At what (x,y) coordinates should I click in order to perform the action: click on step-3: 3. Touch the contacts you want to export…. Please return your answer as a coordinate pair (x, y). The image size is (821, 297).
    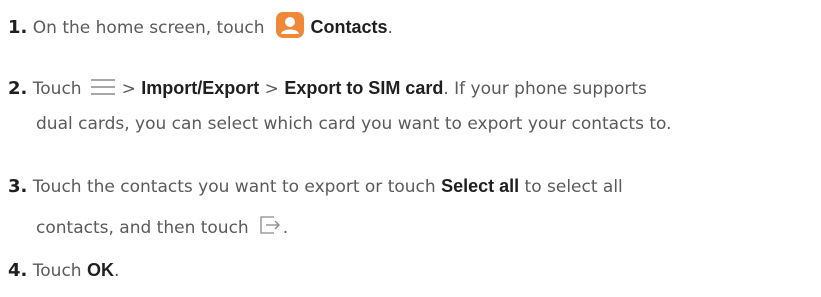
    Looking at the image, I should click on (315, 186).